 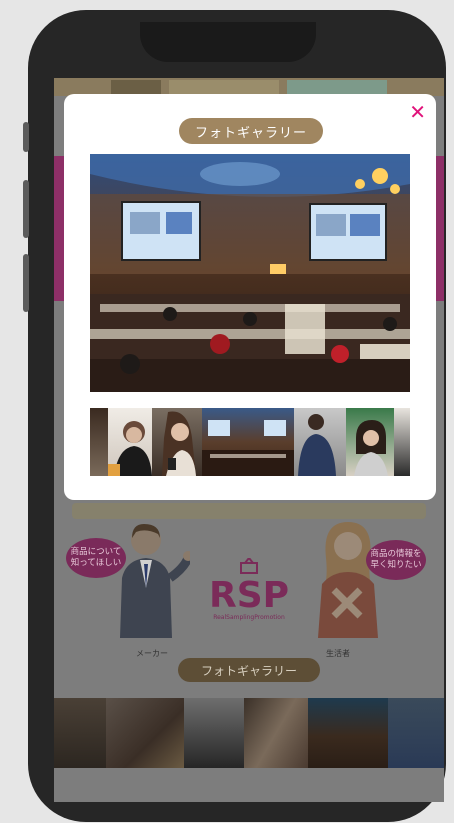 What do you see at coordinates (249, 595) in the screenshot?
I see `rsp-logo-text: RSP` at bounding box center [249, 595].